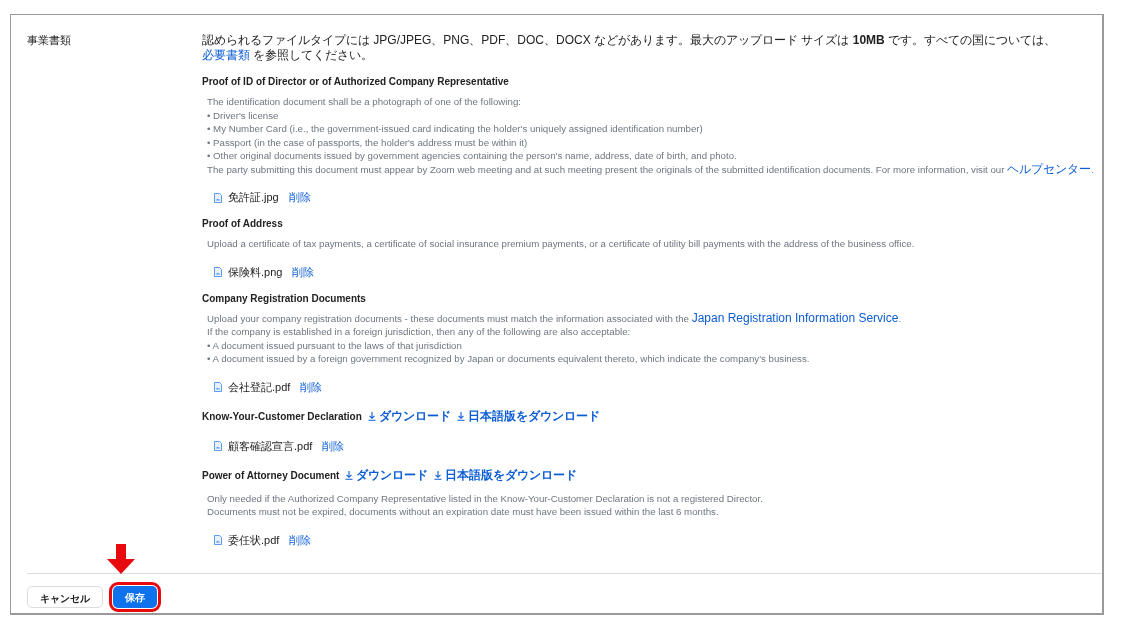  I want to click on file-name: 会社登記.pdf, so click(259, 387).